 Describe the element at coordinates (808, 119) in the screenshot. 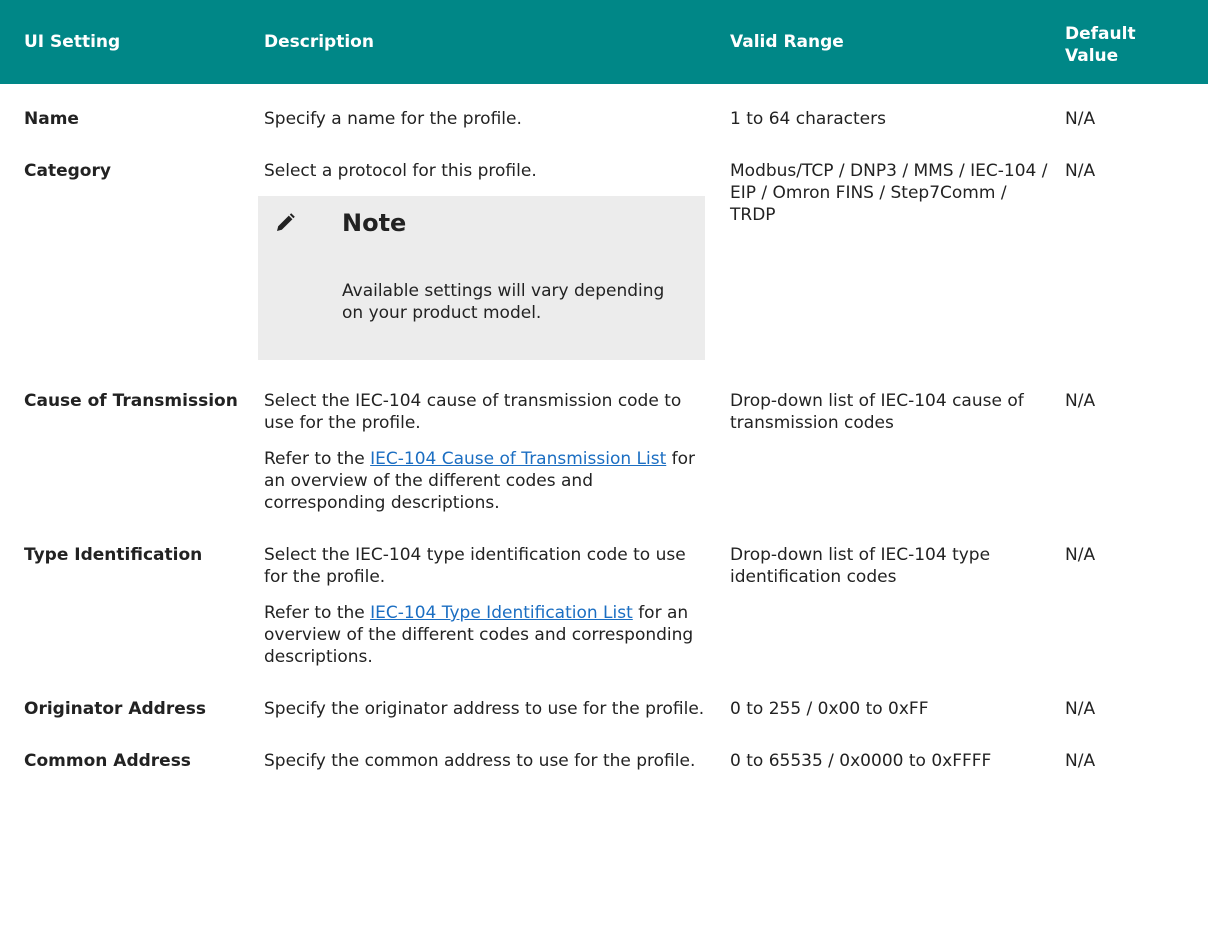

I see `valid-range-cell: 1 to 64 characters` at that location.